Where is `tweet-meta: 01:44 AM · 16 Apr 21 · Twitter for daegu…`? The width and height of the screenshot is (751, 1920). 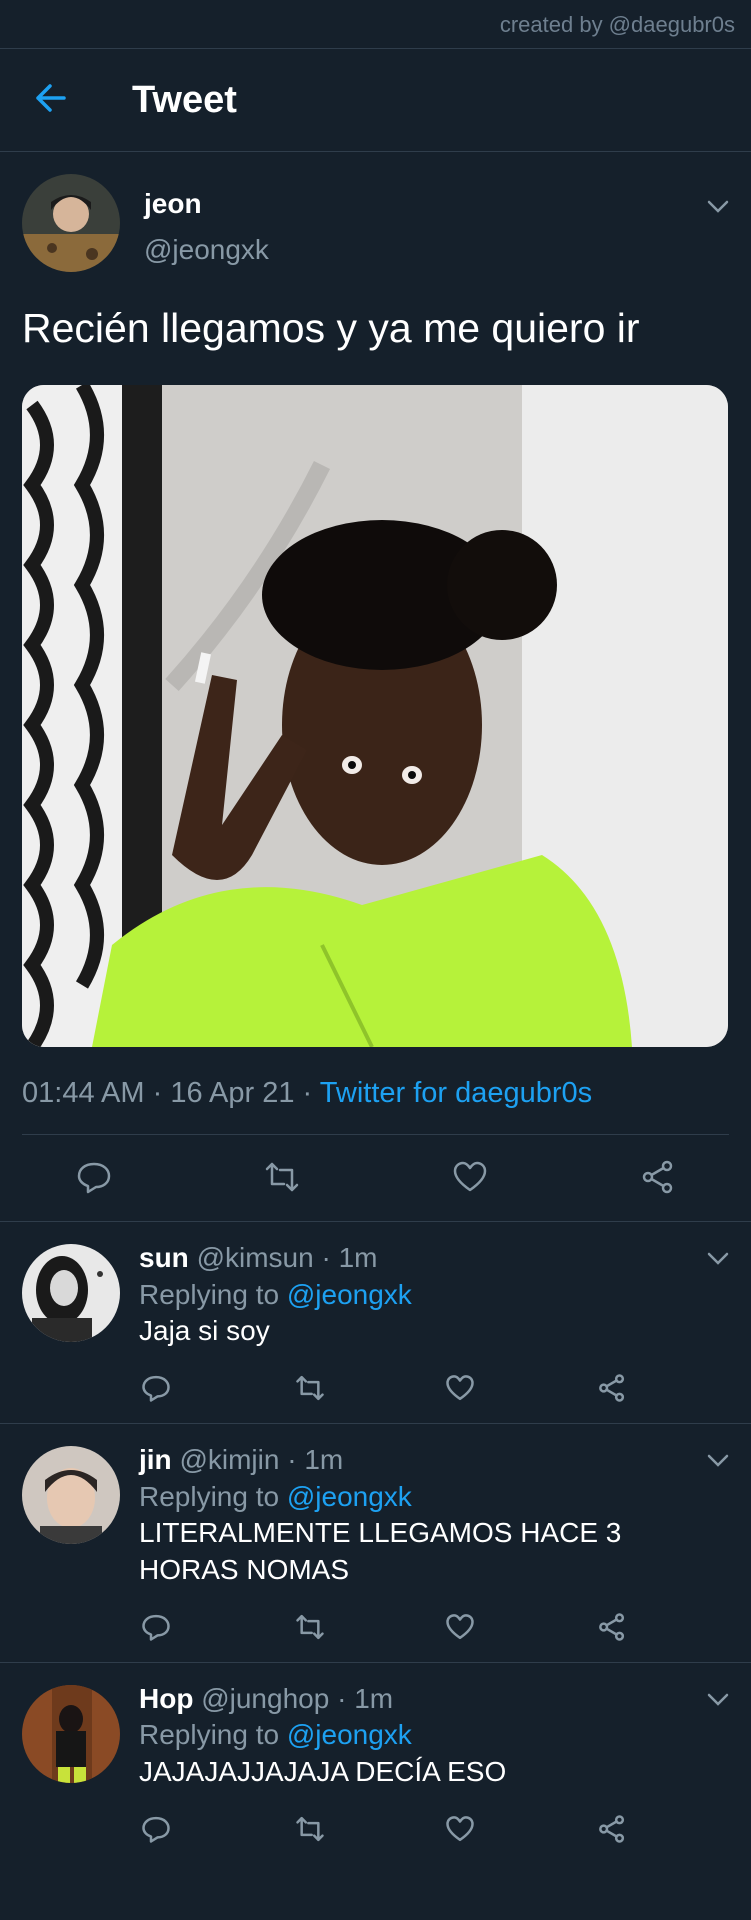 tweet-meta: 01:44 AM · 16 Apr 21 · Twitter for daegu… is located at coordinates (375, 1093).